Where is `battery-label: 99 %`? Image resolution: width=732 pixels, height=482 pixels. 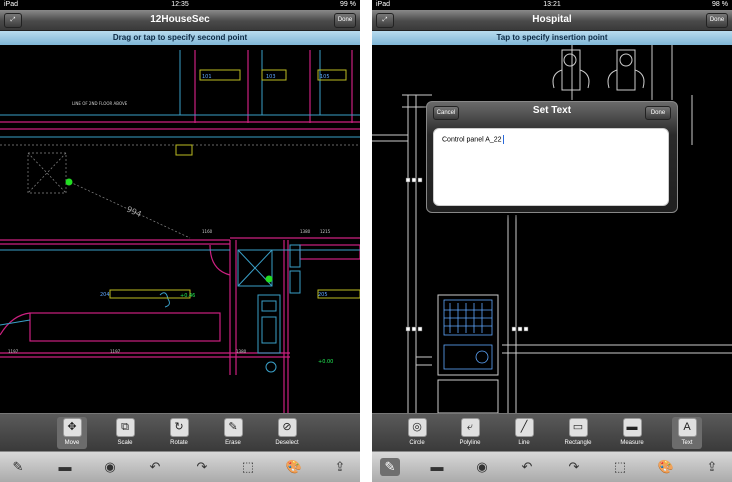 battery-label: 99 % is located at coordinates (348, 4).